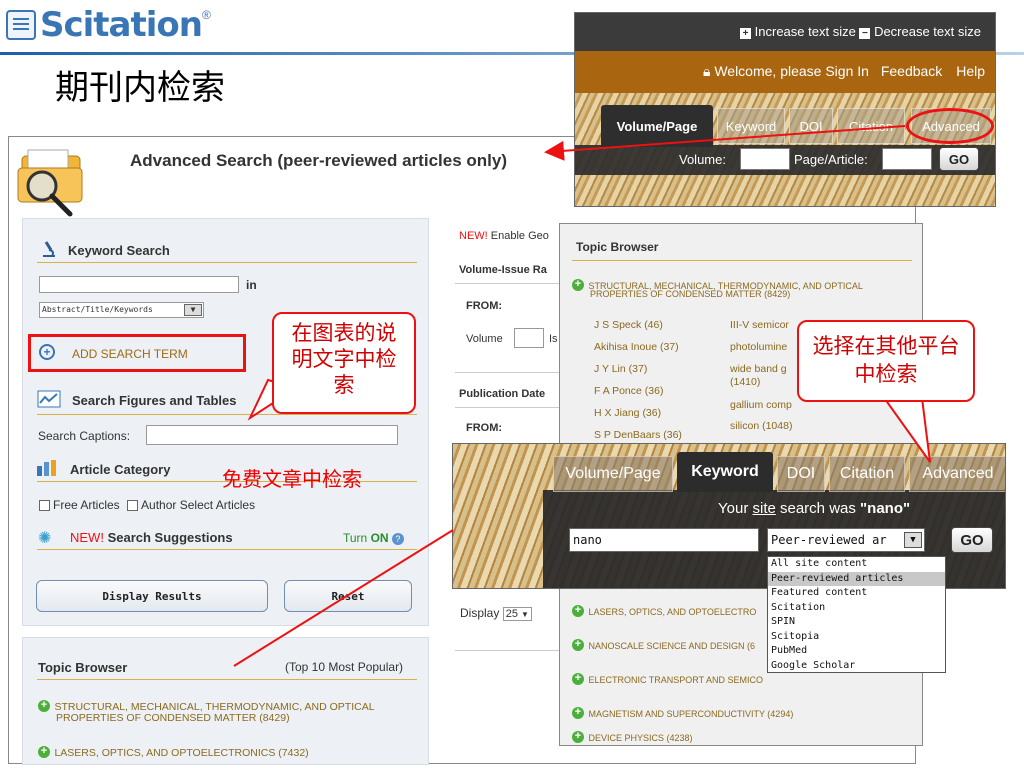  I want to click on suggestions-heading: NEW! Search Suggestions, so click(151, 537).